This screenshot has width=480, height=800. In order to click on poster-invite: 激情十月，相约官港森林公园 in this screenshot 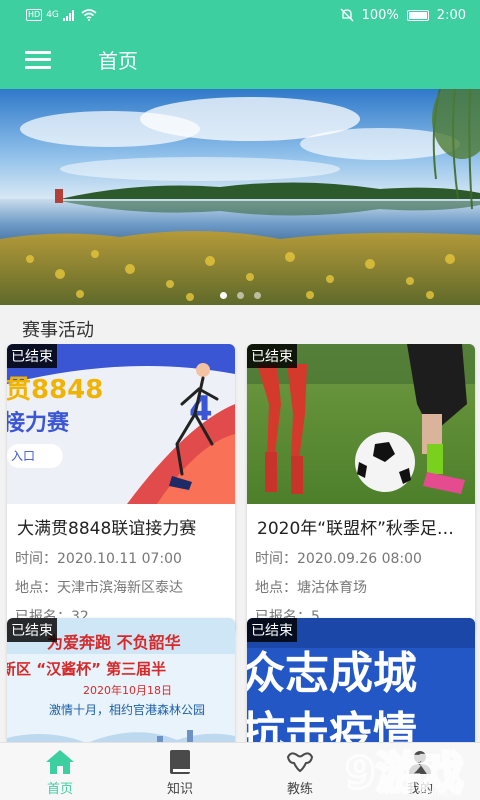, I will do `click(127, 709)`.